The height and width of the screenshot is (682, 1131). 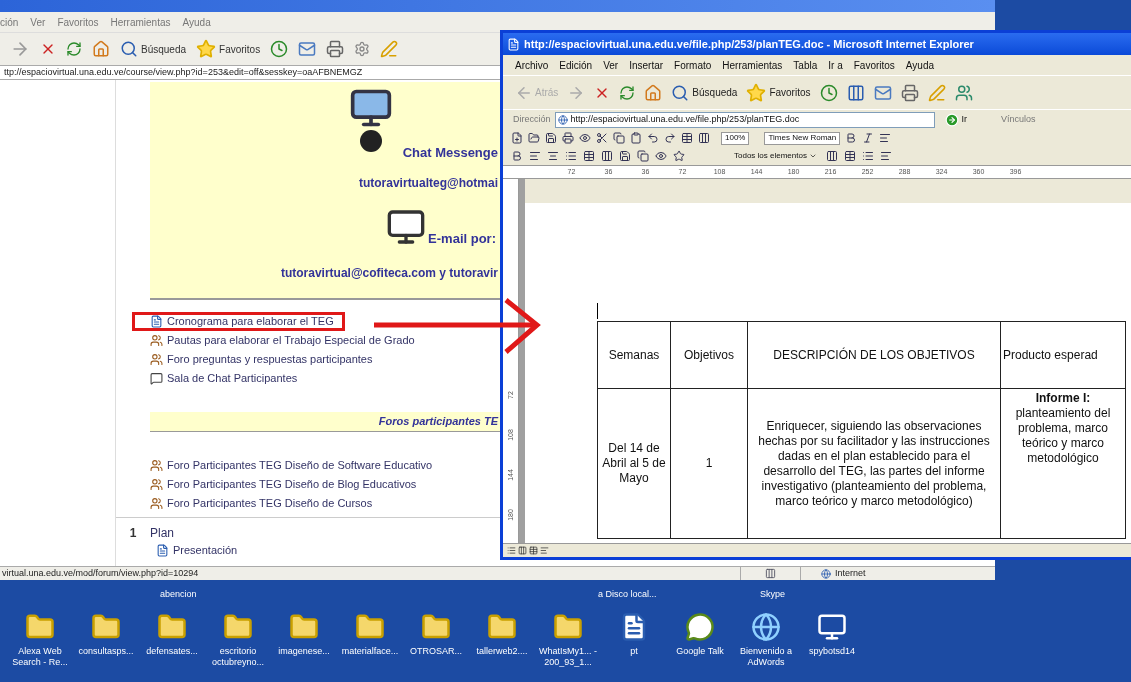 What do you see at coordinates (835, 65) in the screenshot?
I see `menu-item: Ir a` at bounding box center [835, 65].